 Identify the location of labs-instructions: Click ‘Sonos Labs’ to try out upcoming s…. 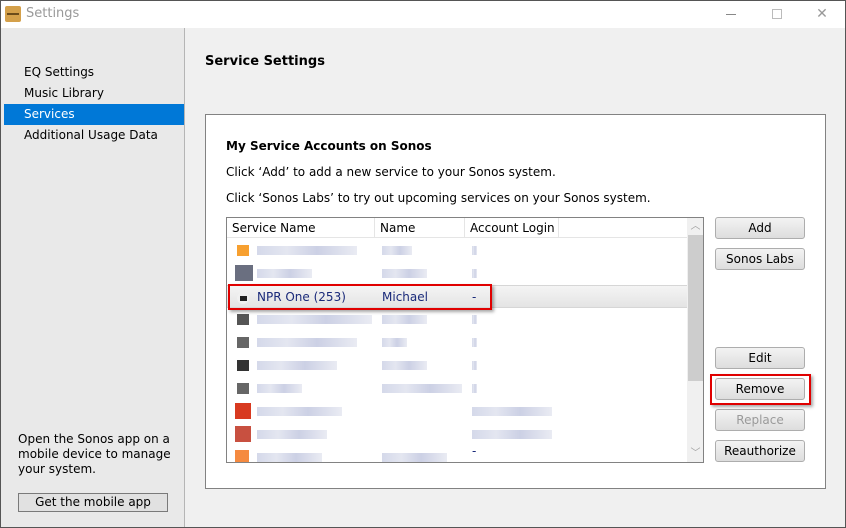
(438, 198).